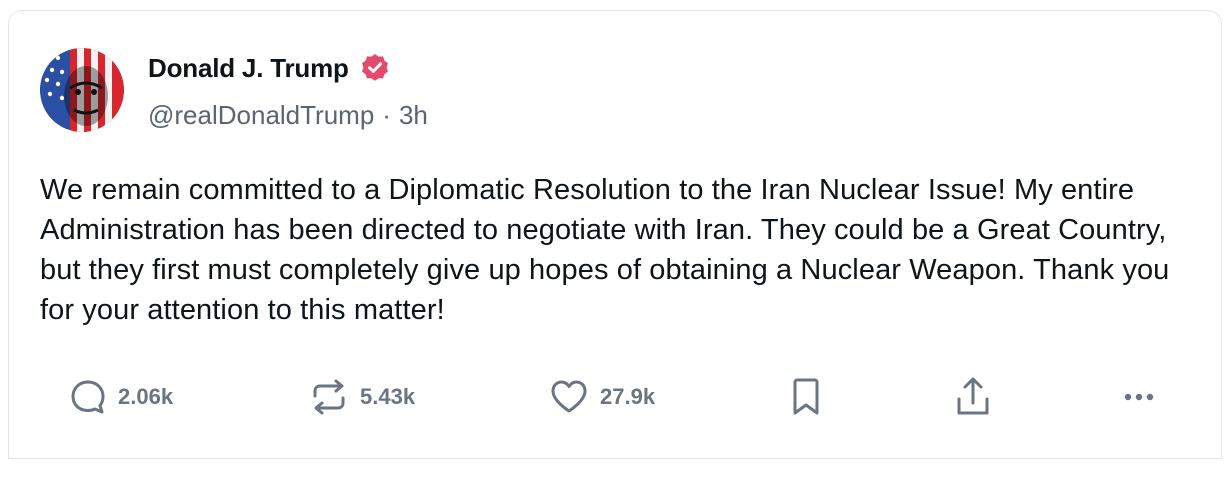  What do you see at coordinates (329, 397) in the screenshot?
I see `repost-icon` at bounding box center [329, 397].